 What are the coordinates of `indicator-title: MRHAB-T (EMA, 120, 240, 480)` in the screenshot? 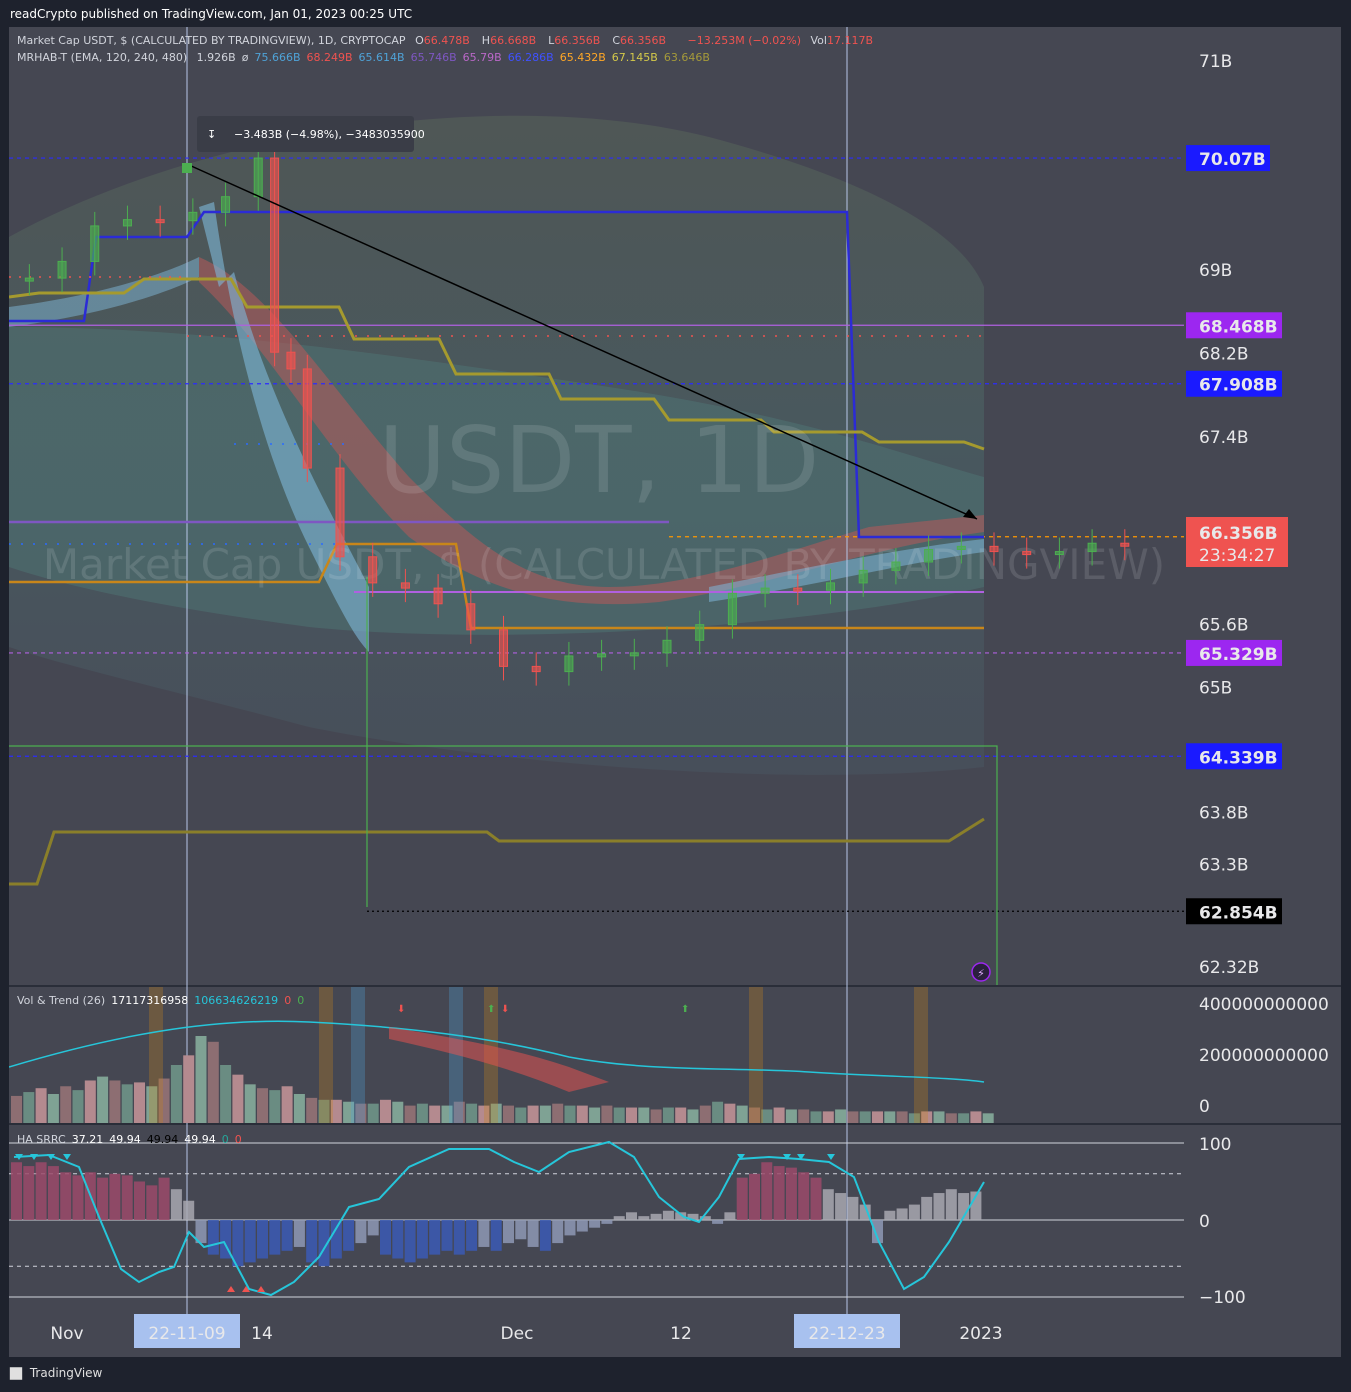 It's located at (102, 57).